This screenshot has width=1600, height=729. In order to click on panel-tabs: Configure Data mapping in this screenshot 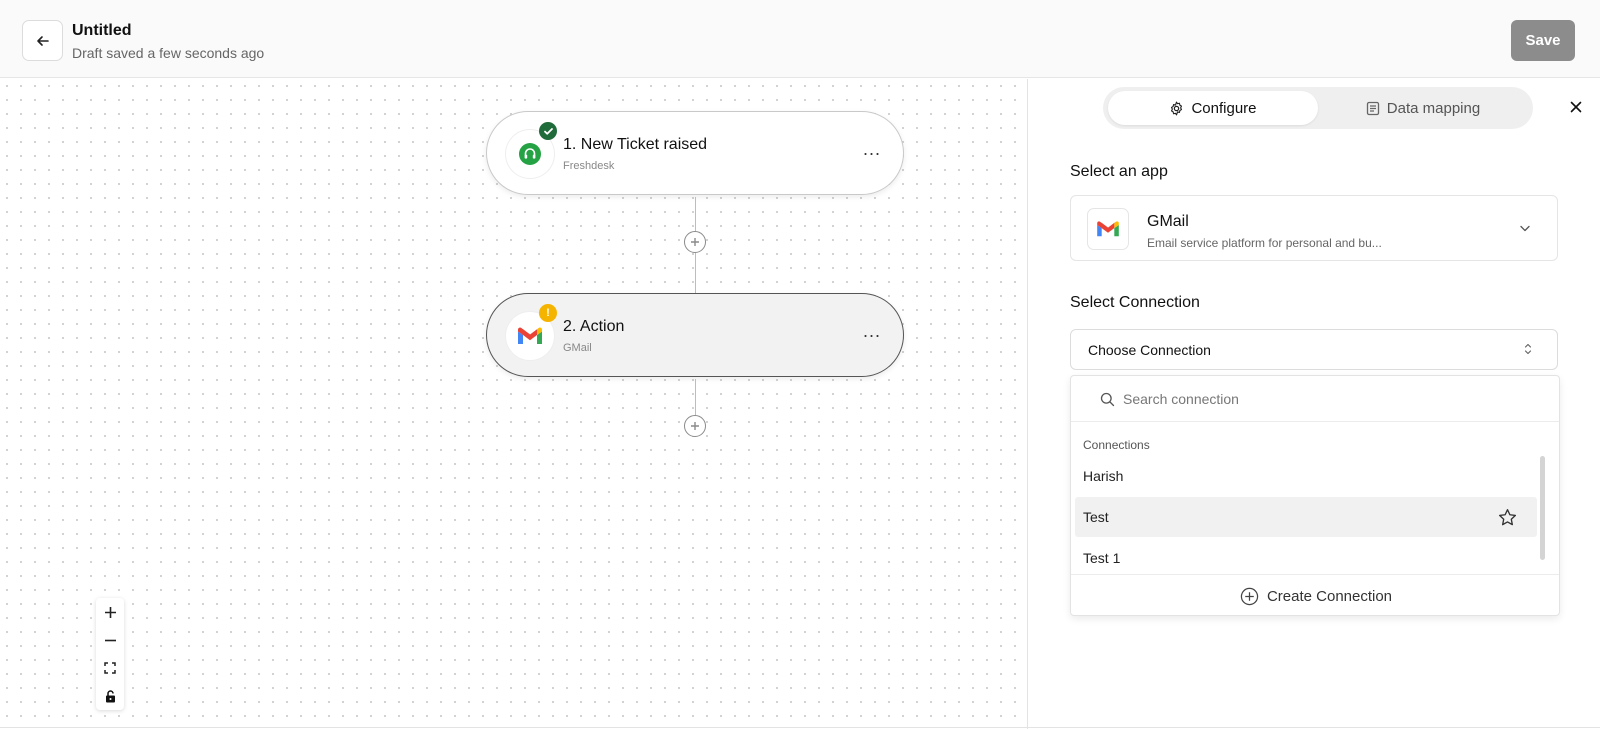, I will do `click(1318, 108)`.